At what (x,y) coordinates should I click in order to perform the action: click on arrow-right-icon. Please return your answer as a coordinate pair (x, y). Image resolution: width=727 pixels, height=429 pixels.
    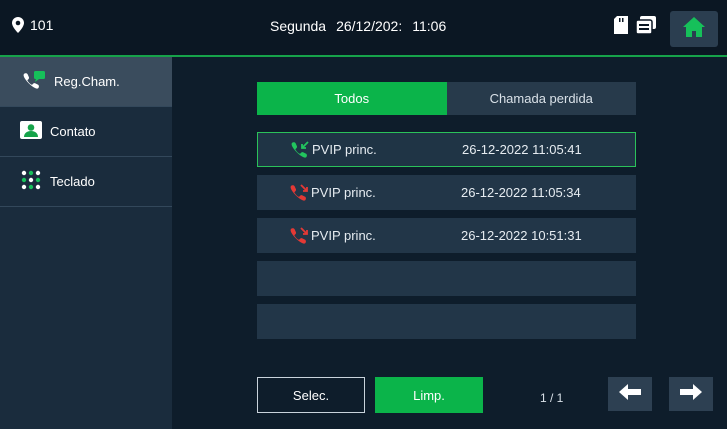
    Looking at the image, I should click on (691, 394).